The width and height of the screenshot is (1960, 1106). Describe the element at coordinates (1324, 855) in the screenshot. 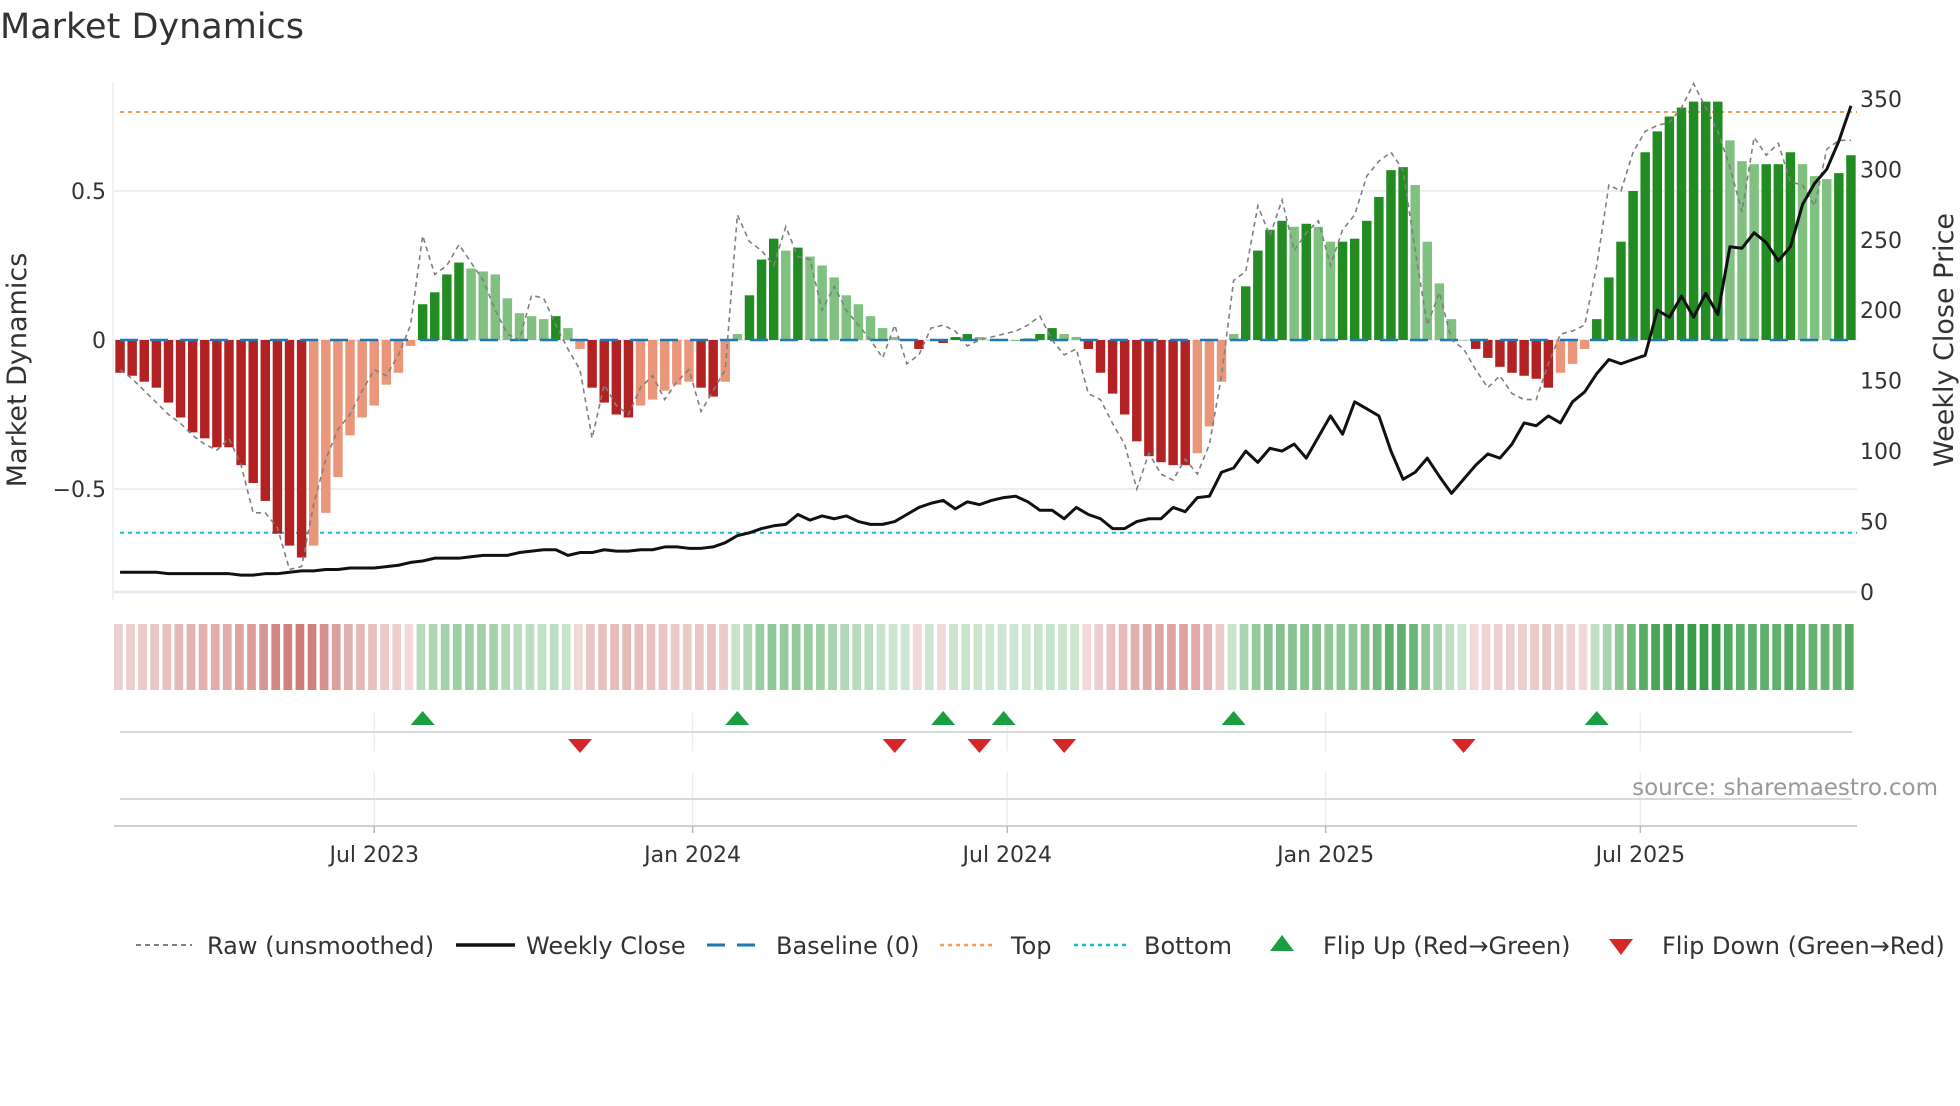

I see `x-tick-label: Jan 2025` at that location.